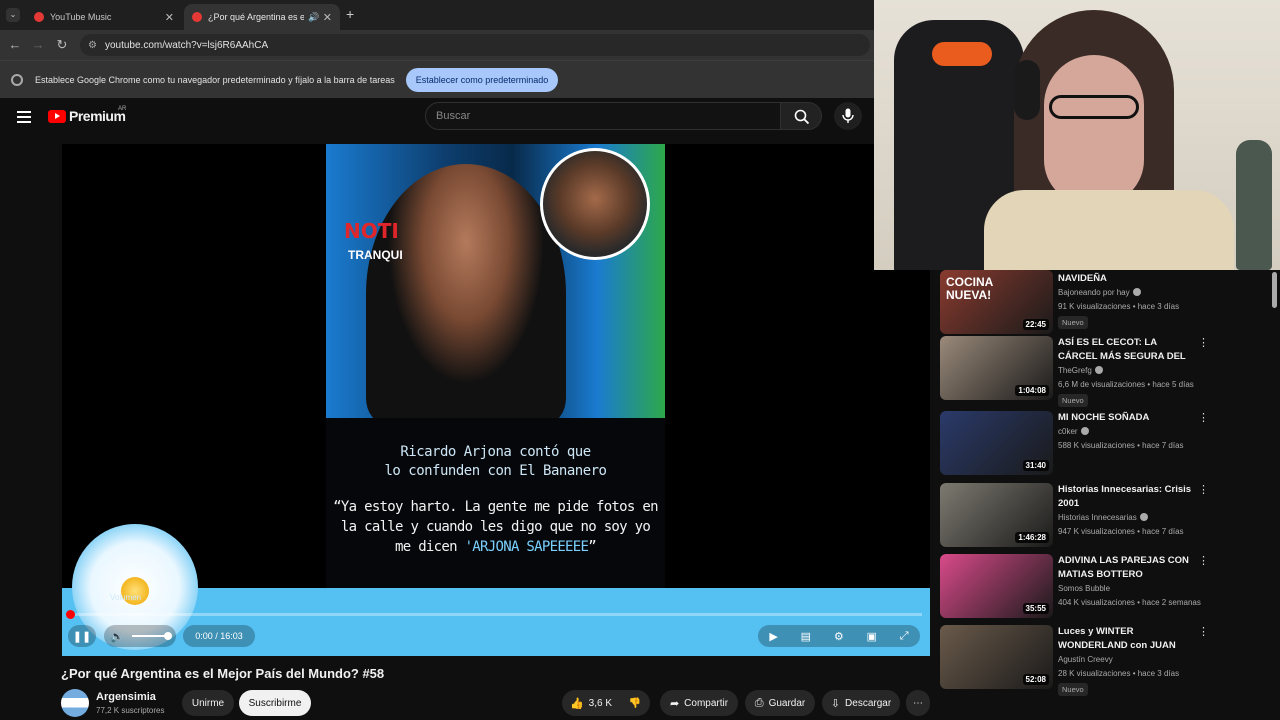 This screenshot has height=720, width=1280. What do you see at coordinates (1035, 679) in the screenshot?
I see `video-duration: 52:08` at bounding box center [1035, 679].